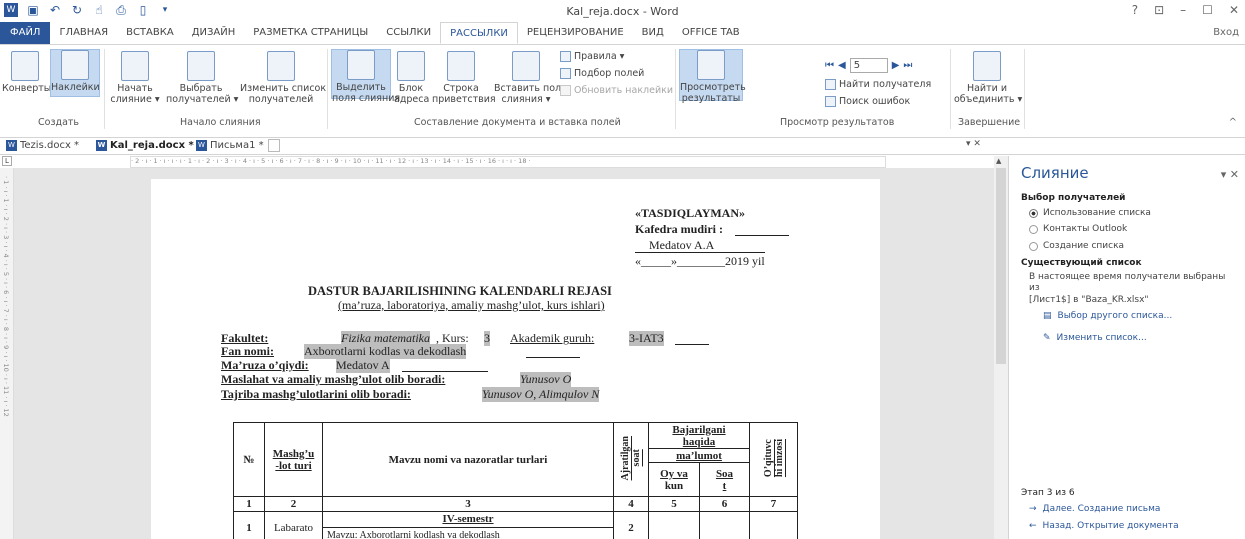  I want to click on tab-home: ГЛАВНАЯ, so click(83, 33).